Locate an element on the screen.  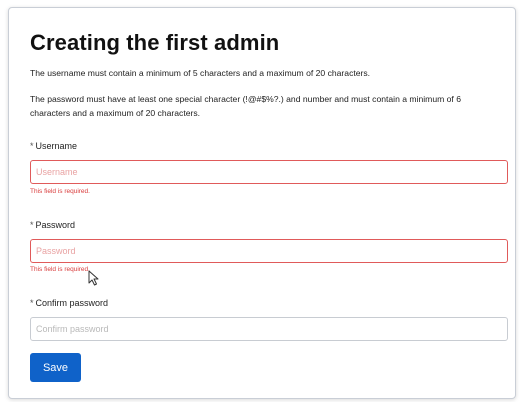
username-label-text: Username is located at coordinates (56, 146).